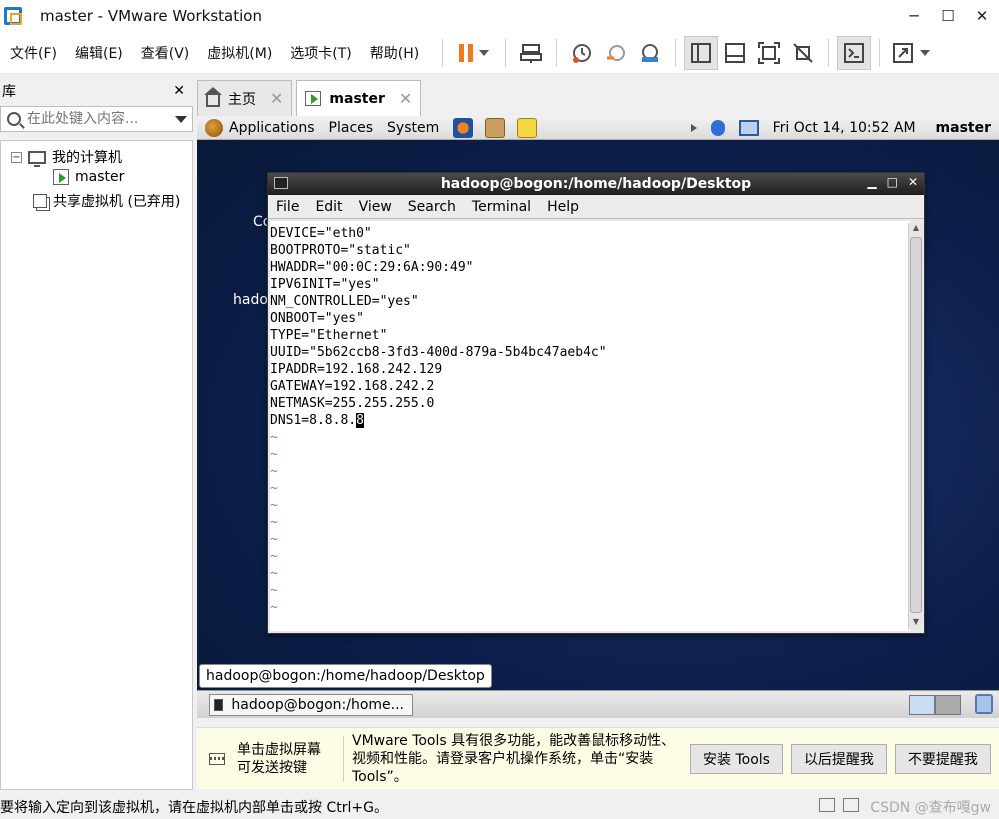 Image resolution: width=999 pixels, height=819 pixels. I want to click on tab-label: 主页, so click(242, 99).